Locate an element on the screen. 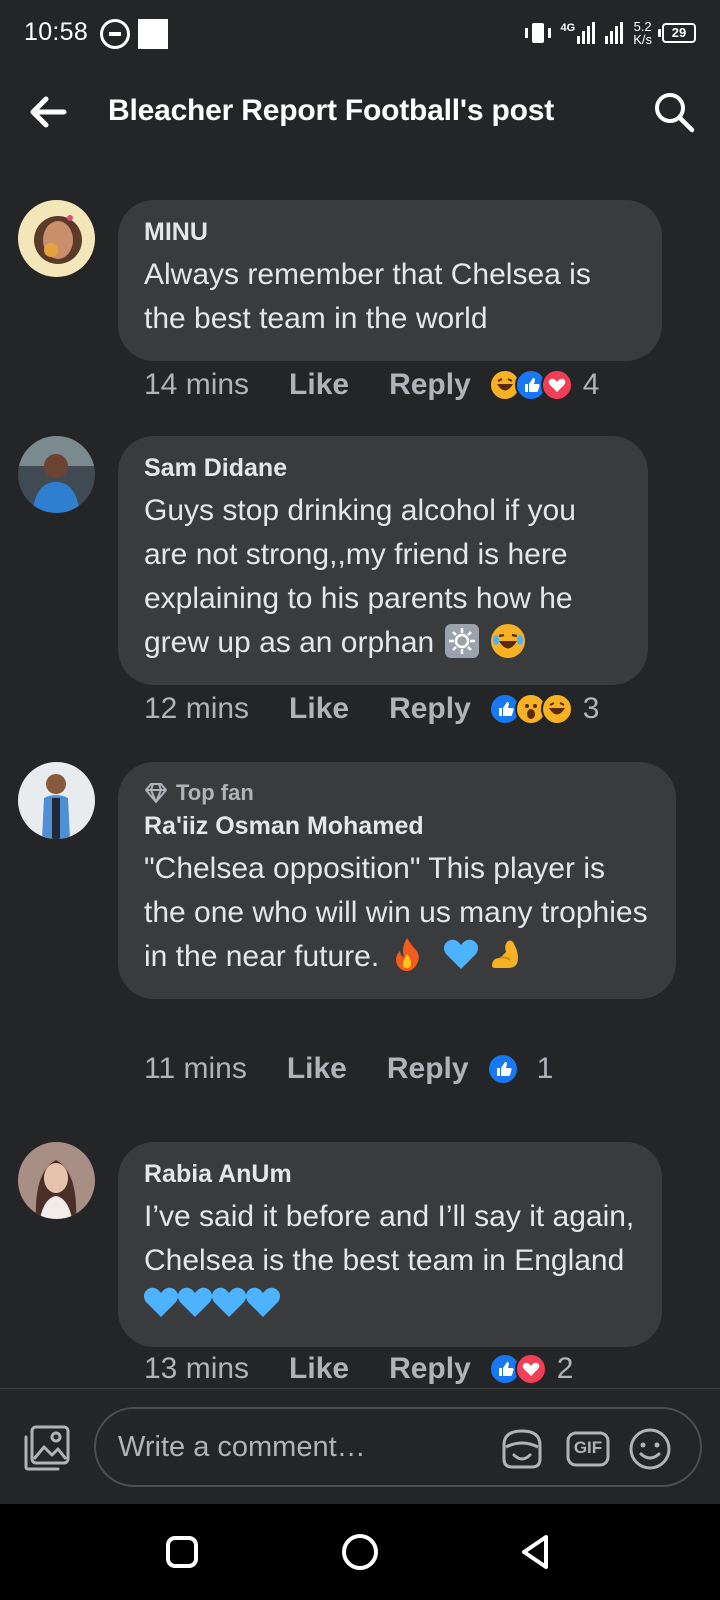  battery-icon: 29 is located at coordinates (677, 33).